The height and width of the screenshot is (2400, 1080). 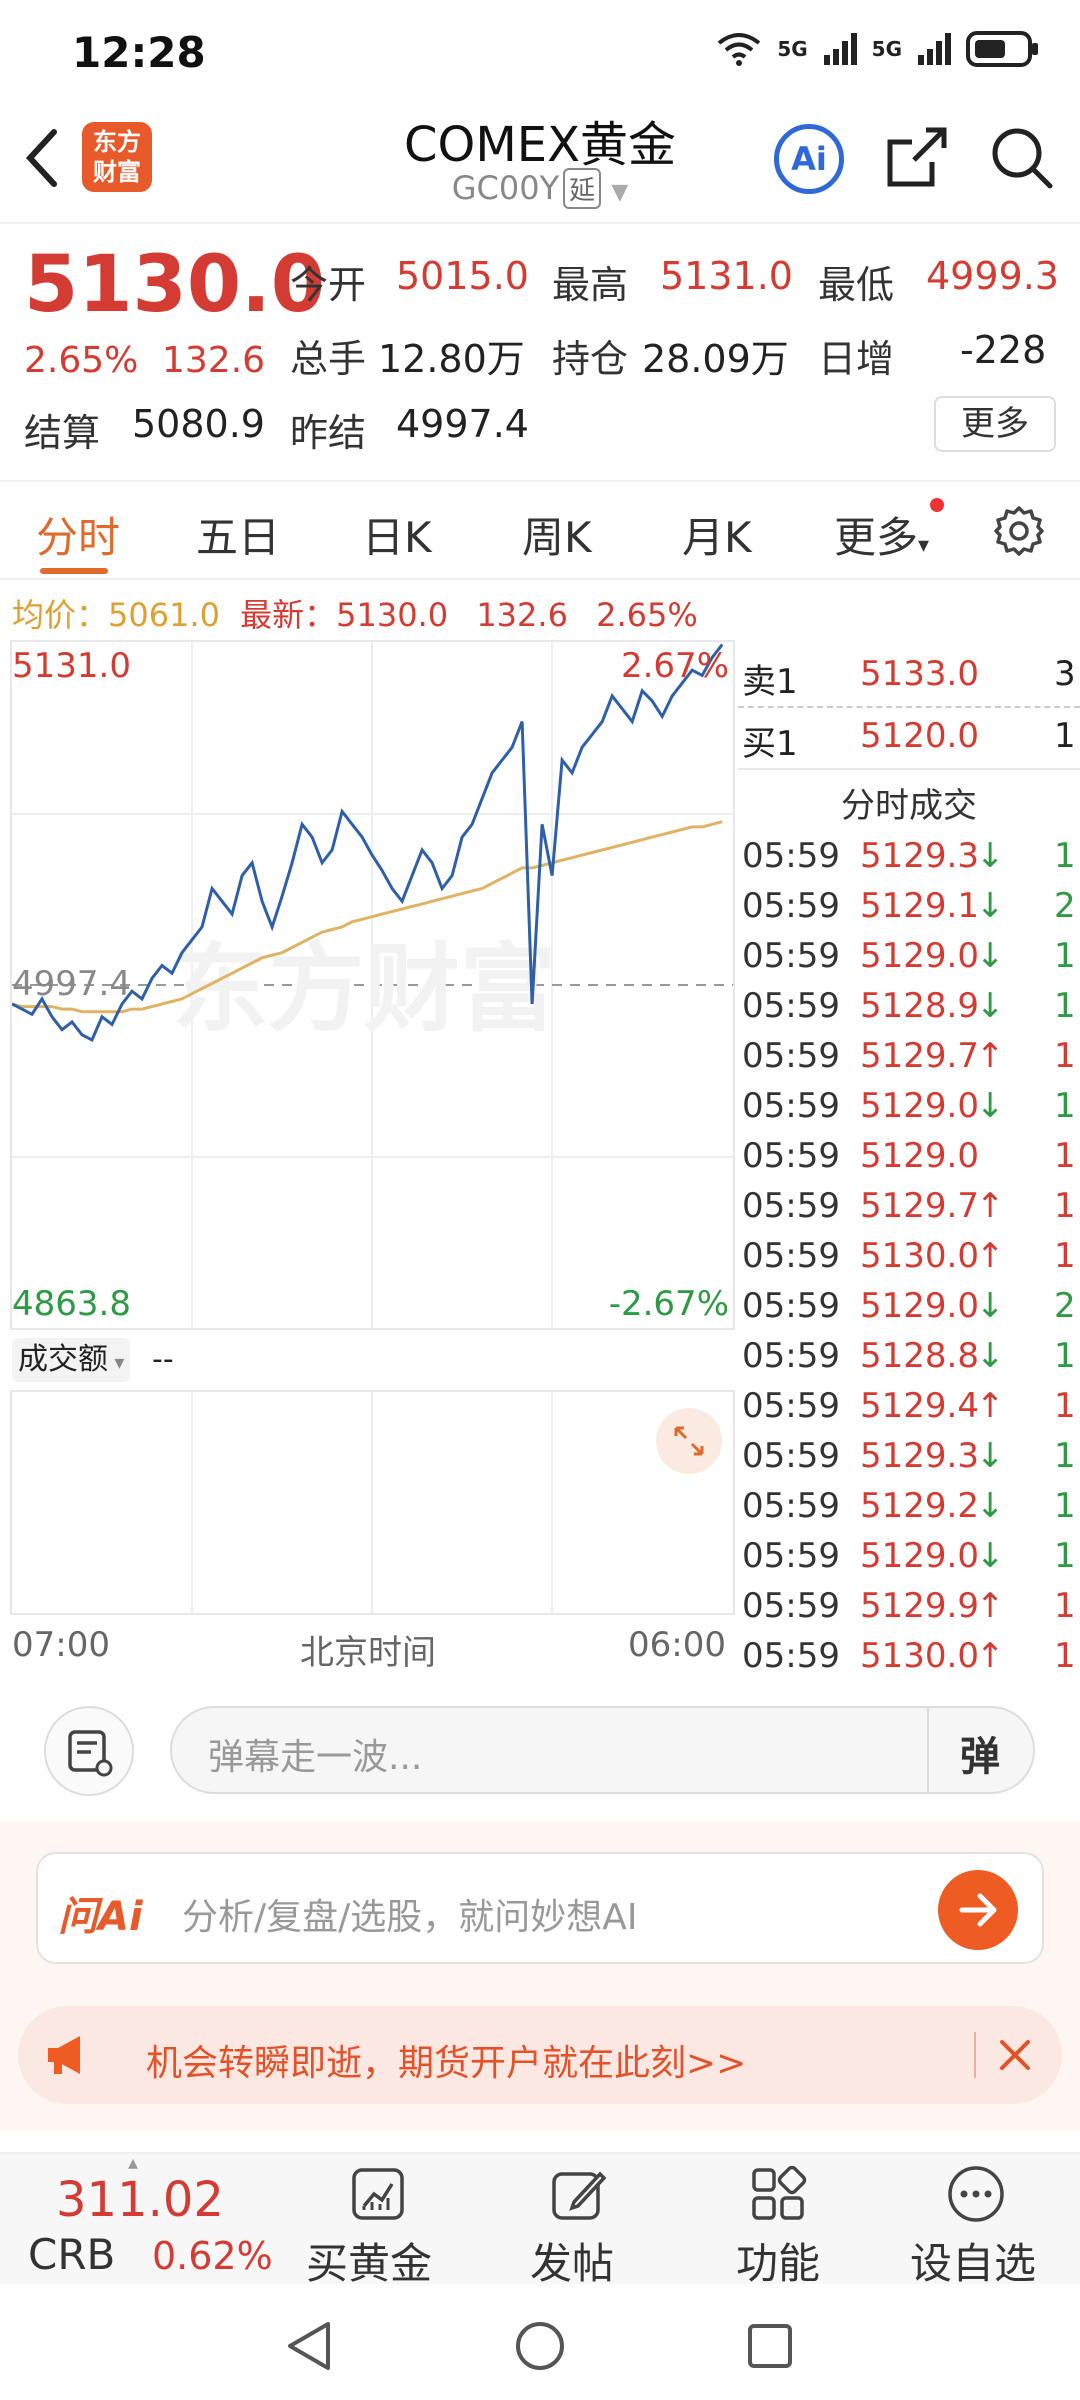 I want to click on tab-daily-k: 日K, so click(x=397, y=534).